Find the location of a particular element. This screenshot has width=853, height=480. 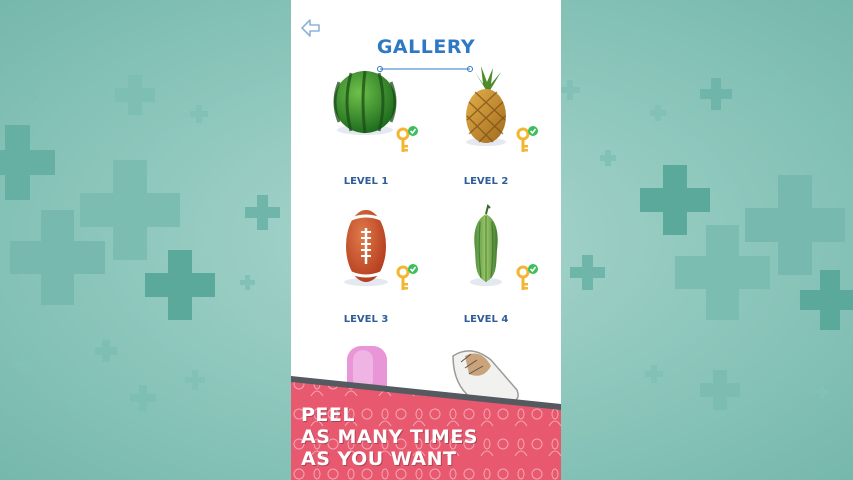

level-label: LEVEL 1 is located at coordinates (366, 181).